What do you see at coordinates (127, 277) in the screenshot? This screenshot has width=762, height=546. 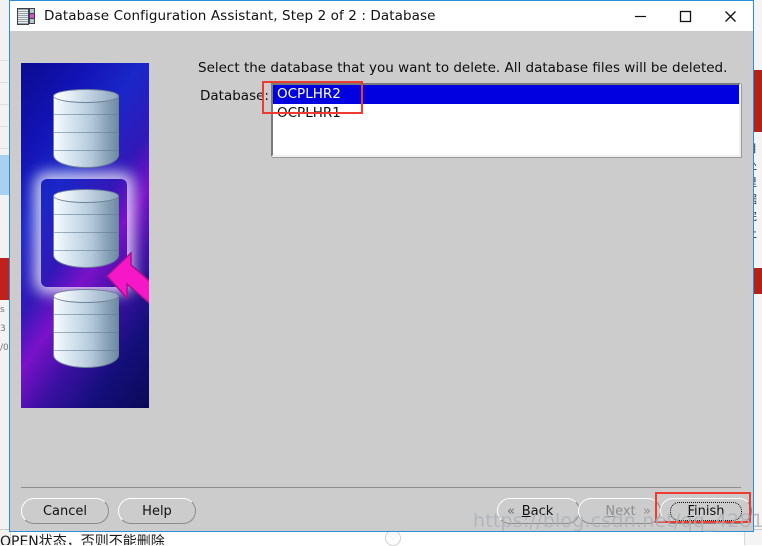 I see `magenta-arrow-icon` at bounding box center [127, 277].